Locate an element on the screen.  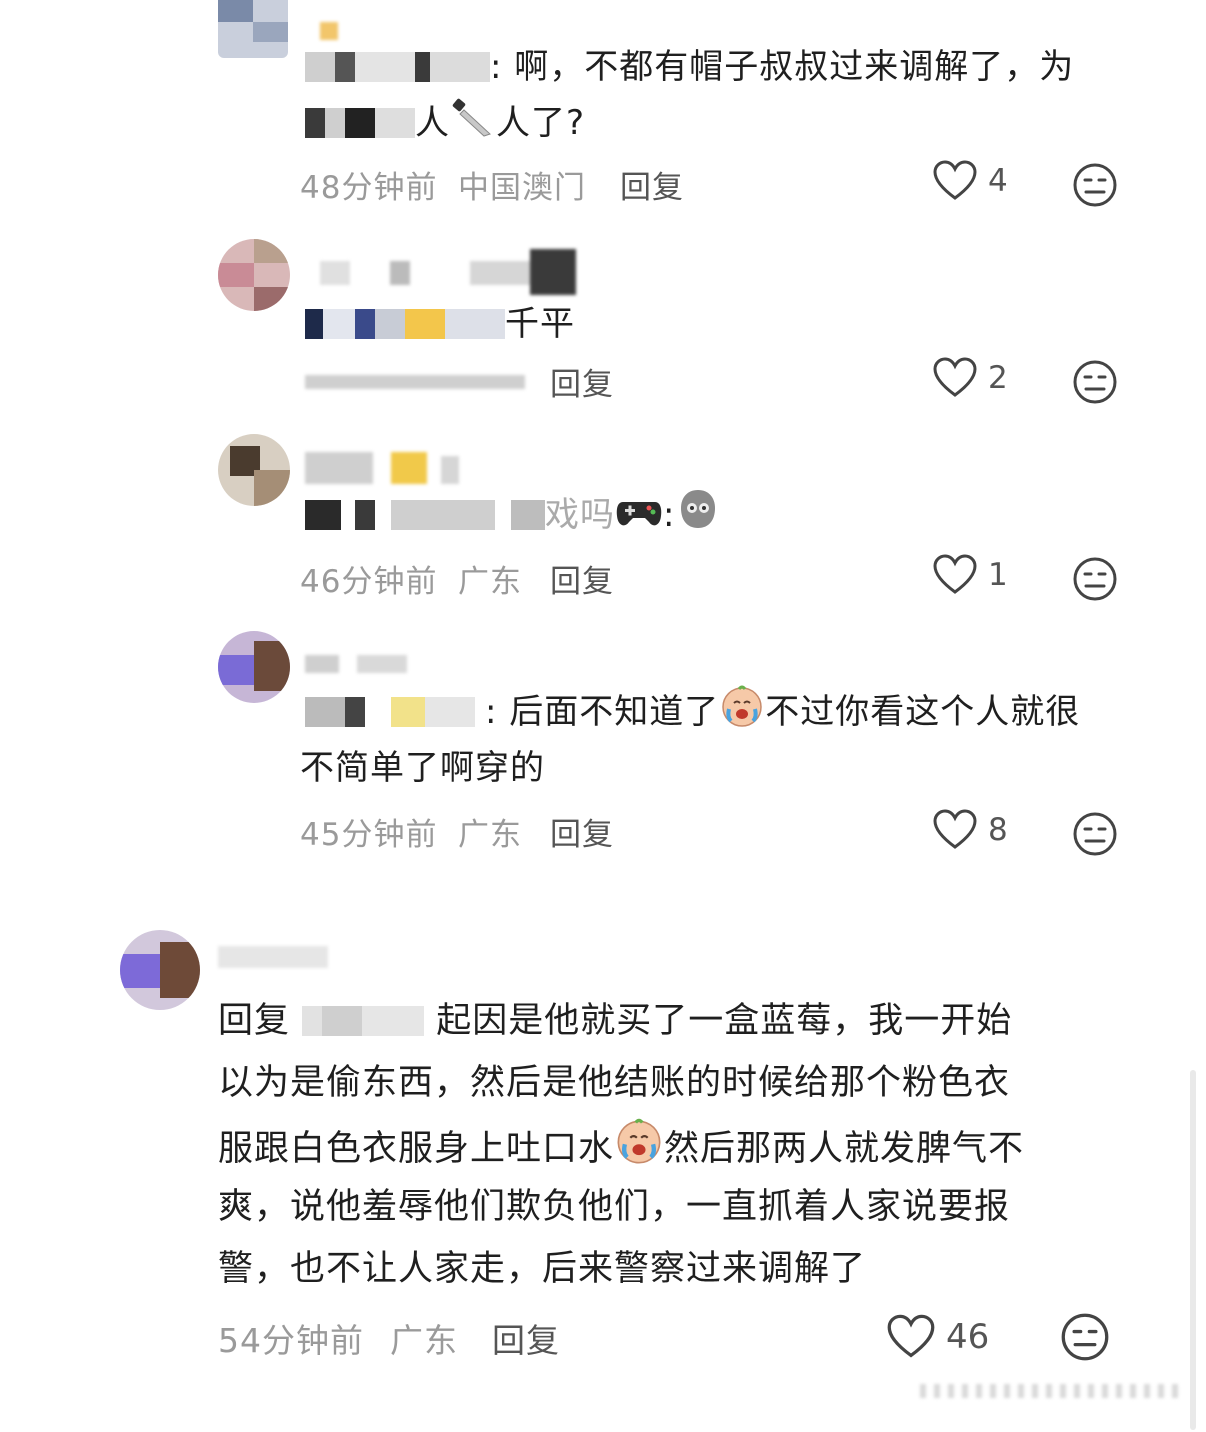
main-comment-line2: 以为是偷东西，然后是他结账的时候给那个粉色衣 is located at coordinates (614, 1083).